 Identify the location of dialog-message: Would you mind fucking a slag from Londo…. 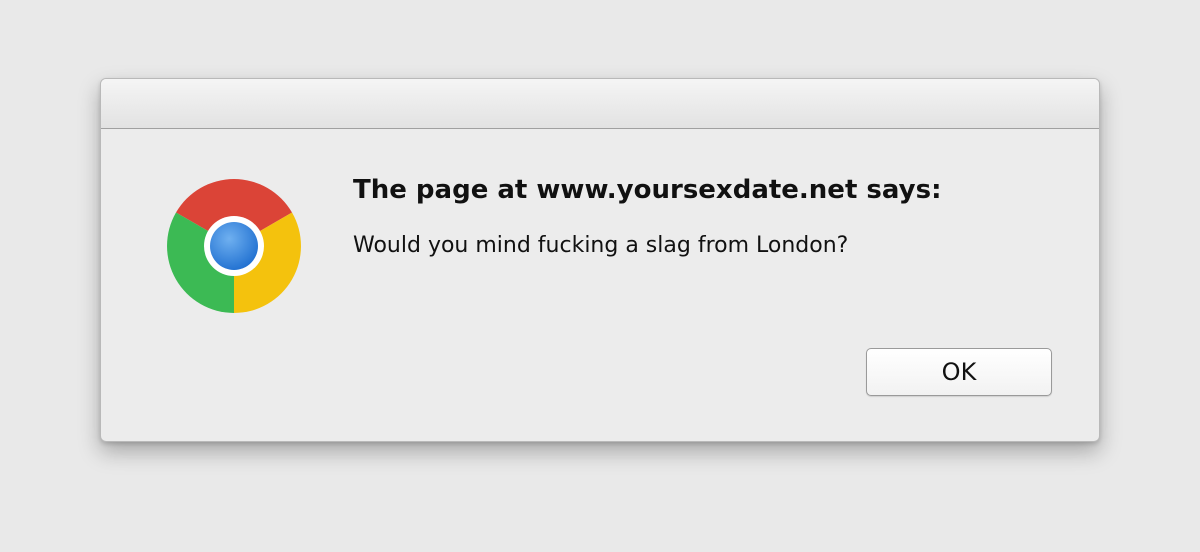
(601, 245).